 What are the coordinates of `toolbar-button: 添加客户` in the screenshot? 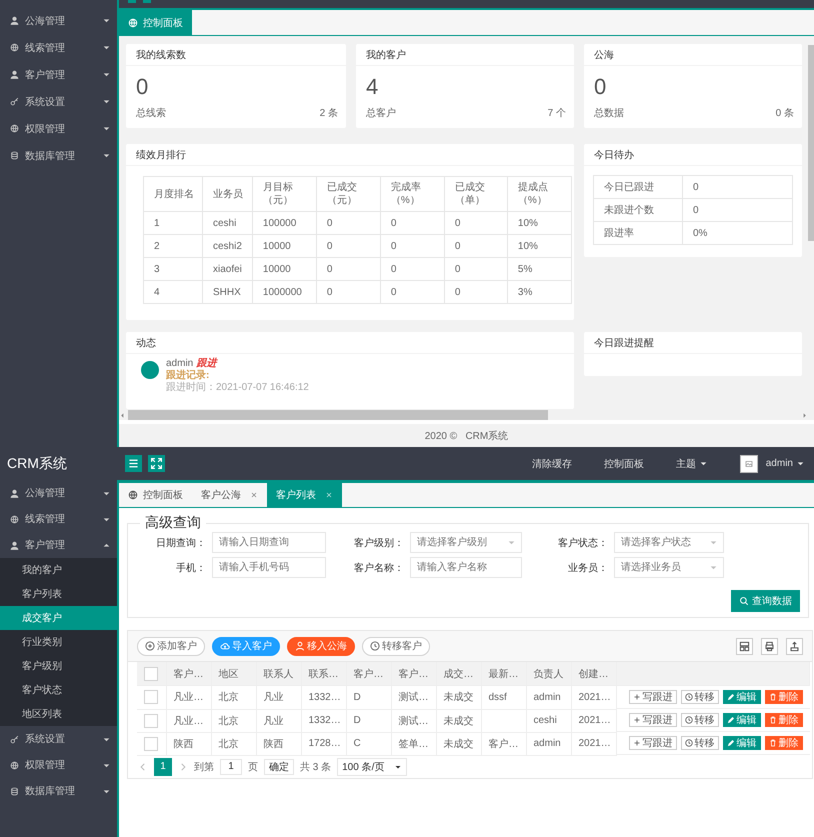 It's located at (171, 646).